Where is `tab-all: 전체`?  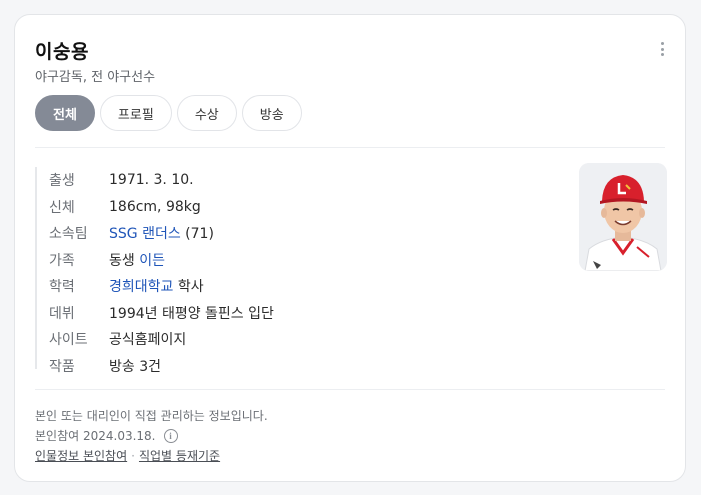 tab-all: 전체 is located at coordinates (65, 113).